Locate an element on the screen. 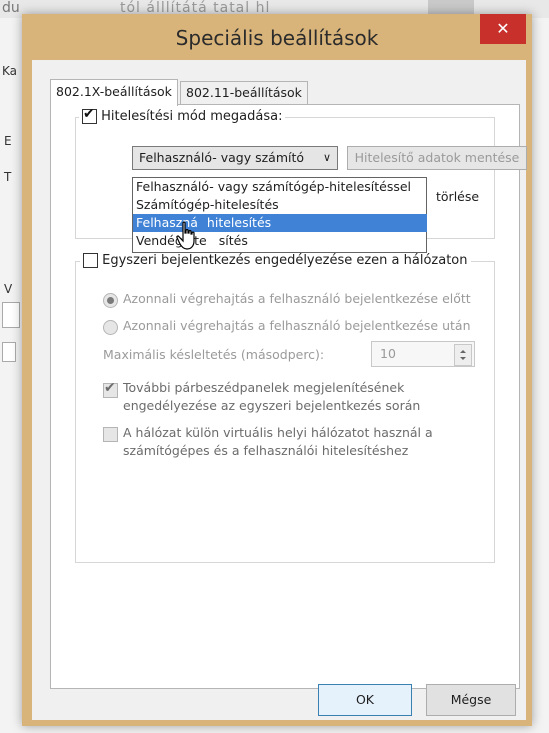 This screenshot has width=549, height=733. ok-button: OK is located at coordinates (365, 700).